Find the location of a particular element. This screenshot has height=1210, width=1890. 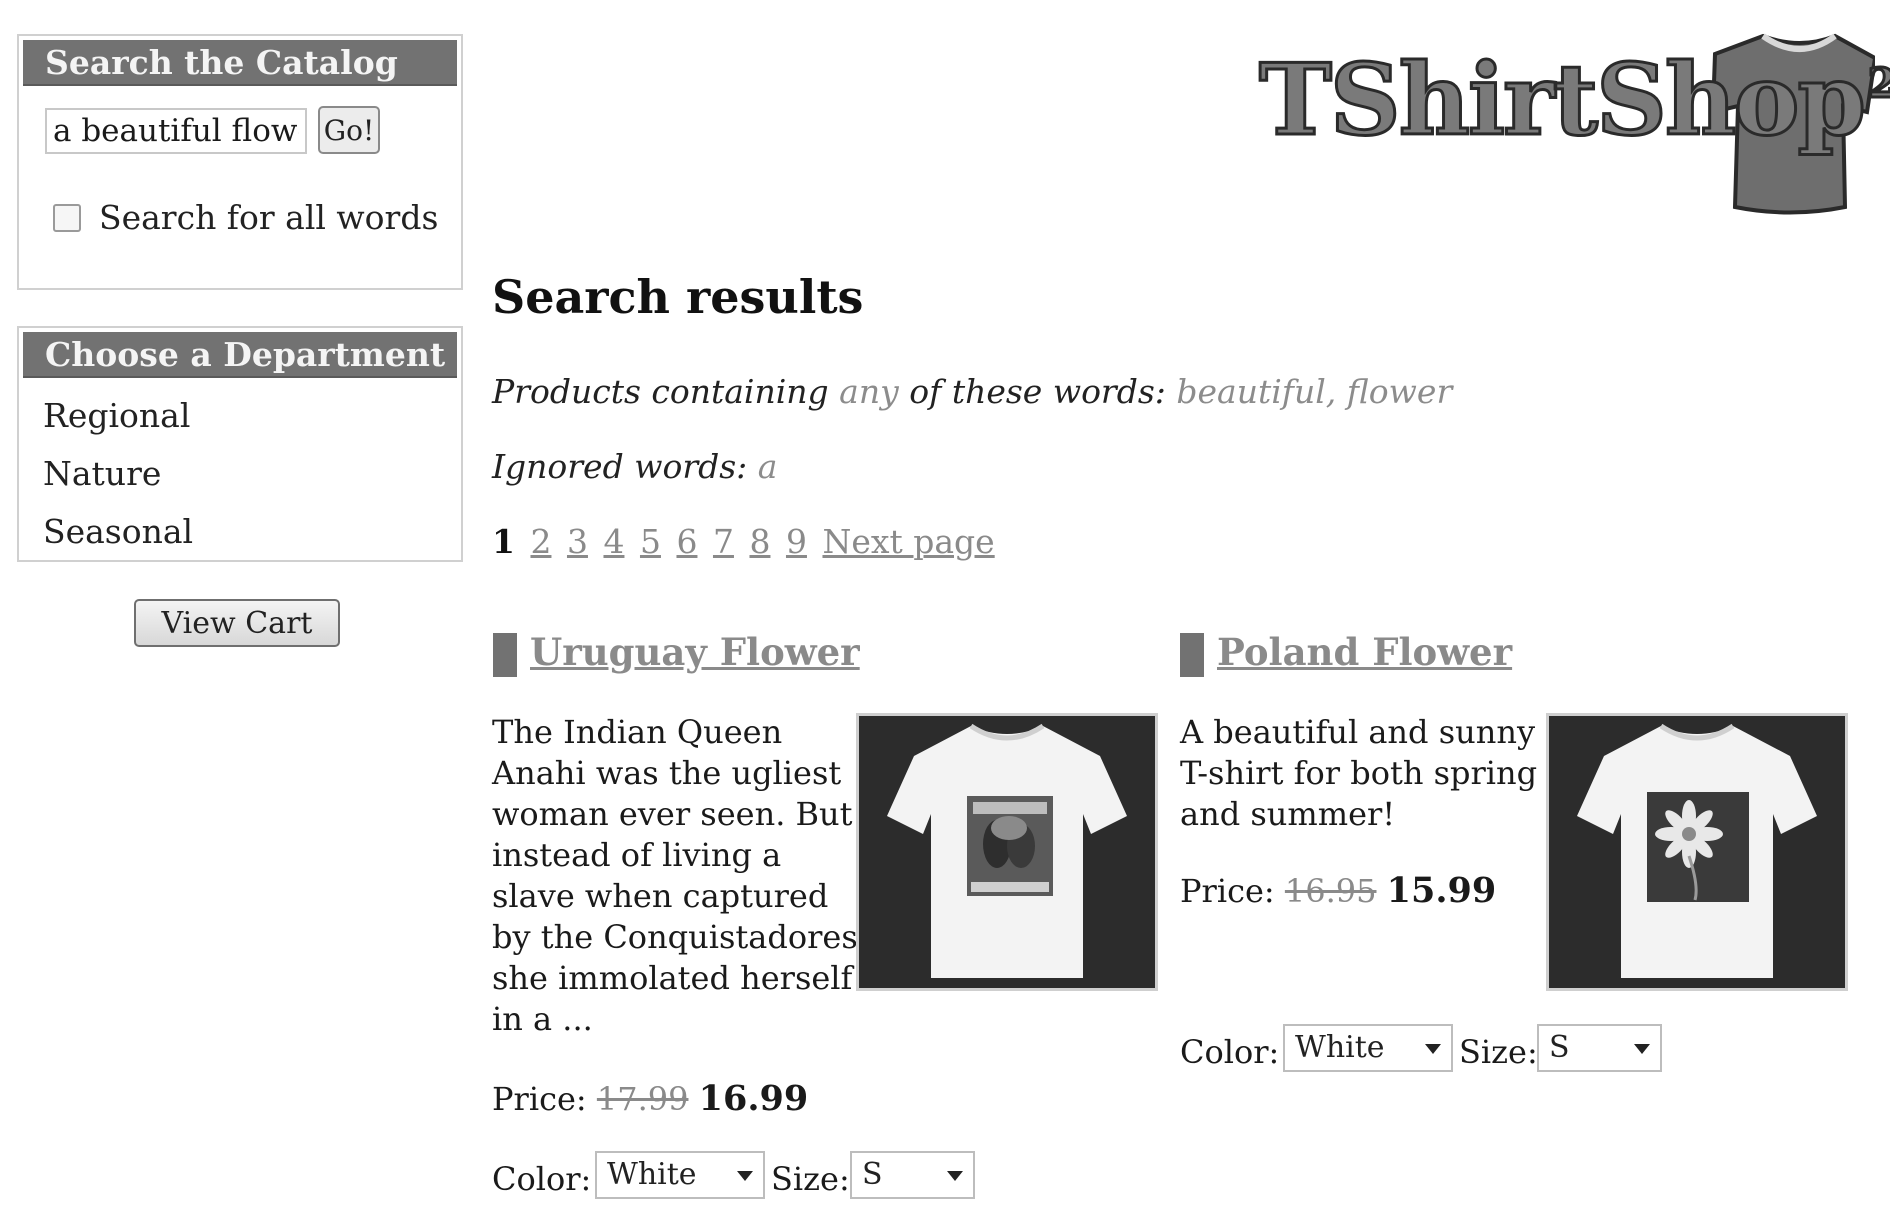

criteria-prefix: Products containing is located at coordinates (660, 391).